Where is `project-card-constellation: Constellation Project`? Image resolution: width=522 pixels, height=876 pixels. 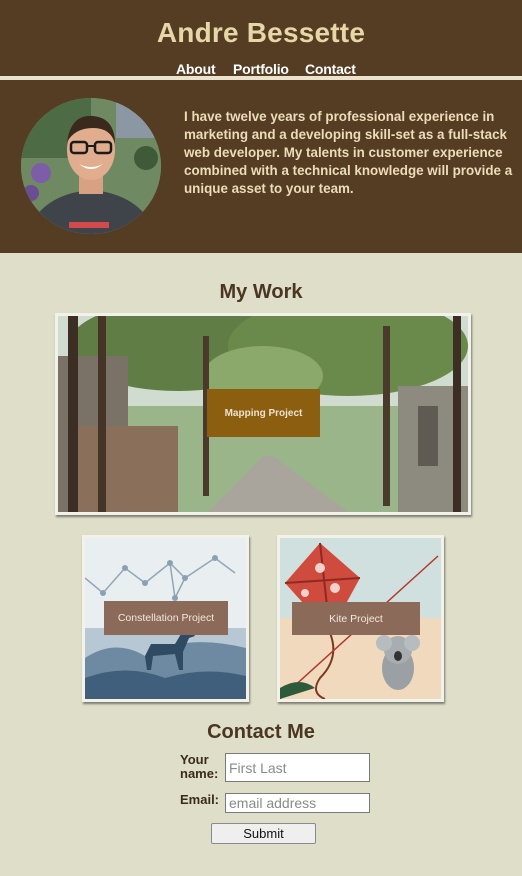 project-card-constellation: Constellation Project is located at coordinates (165, 618).